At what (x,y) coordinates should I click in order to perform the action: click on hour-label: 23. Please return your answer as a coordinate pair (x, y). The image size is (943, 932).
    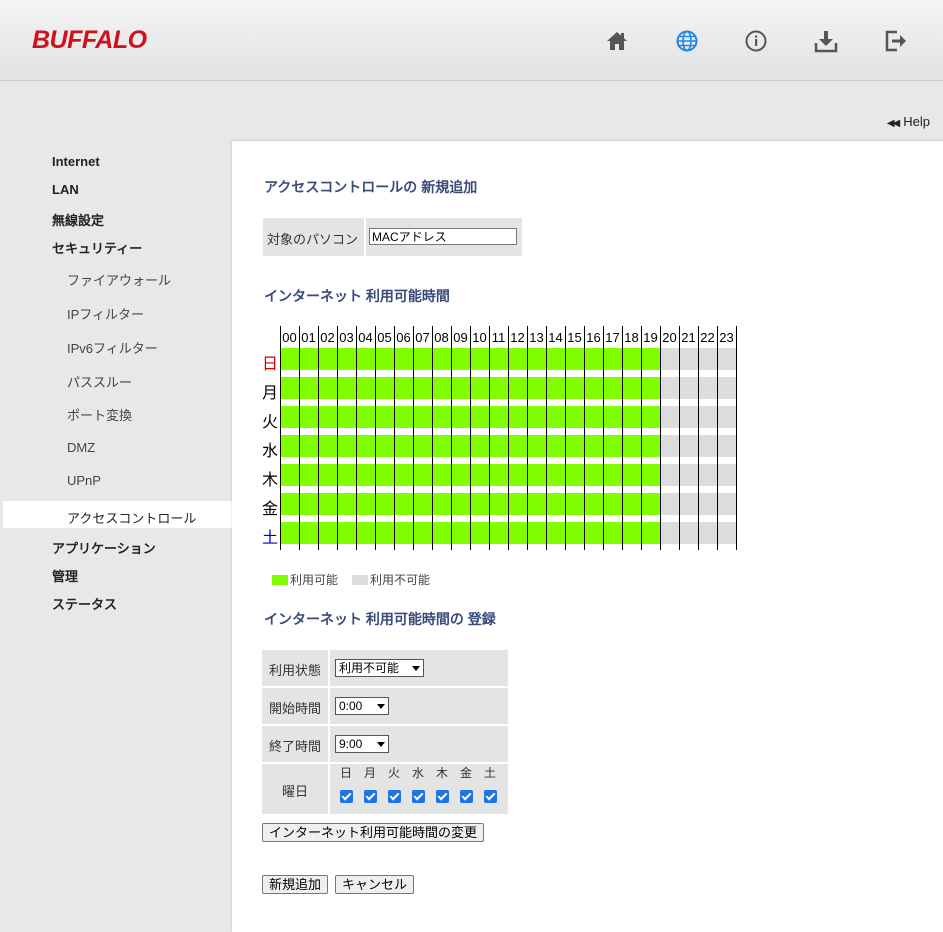
    Looking at the image, I should click on (726, 337).